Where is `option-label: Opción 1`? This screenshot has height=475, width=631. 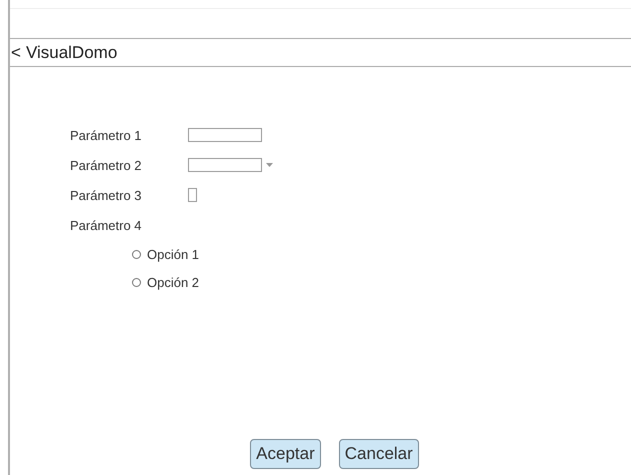 option-label: Opción 1 is located at coordinates (173, 254).